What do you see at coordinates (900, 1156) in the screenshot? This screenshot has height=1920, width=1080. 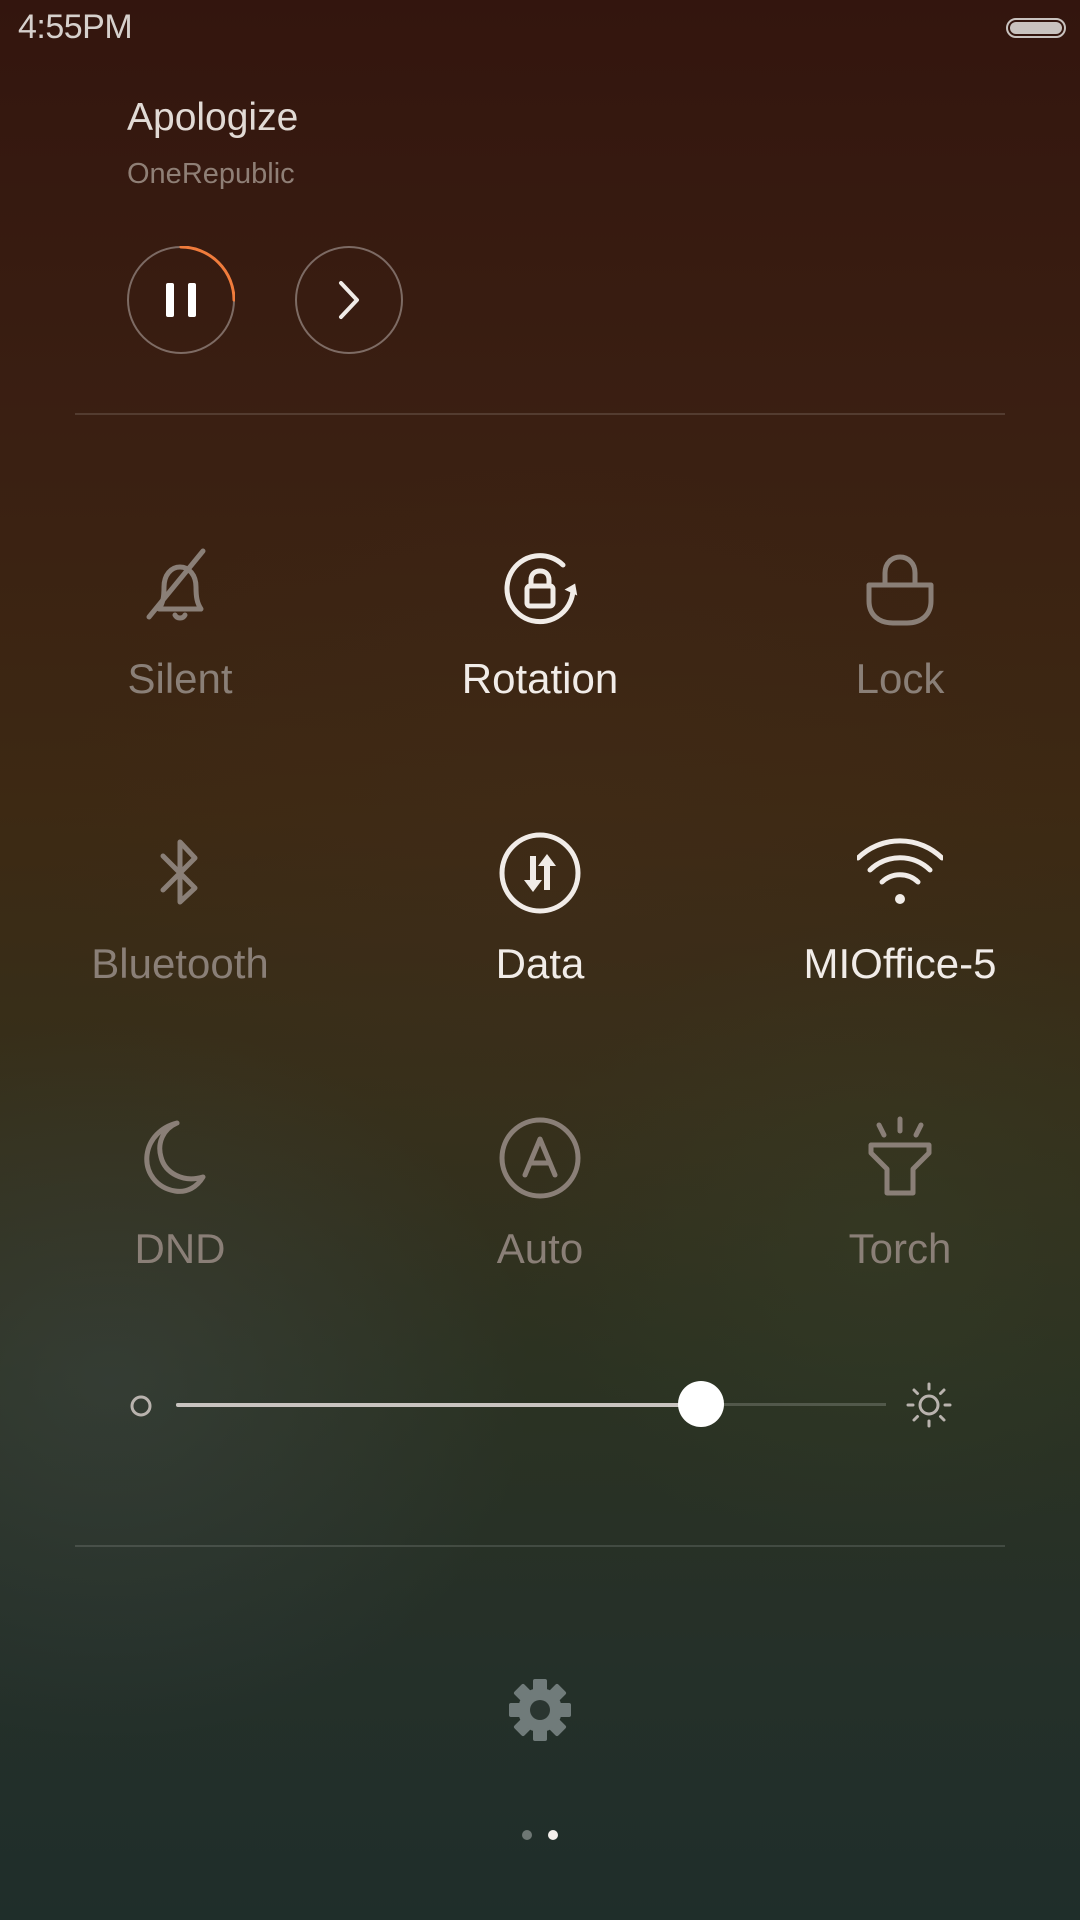 I see `flashlight-icon` at bounding box center [900, 1156].